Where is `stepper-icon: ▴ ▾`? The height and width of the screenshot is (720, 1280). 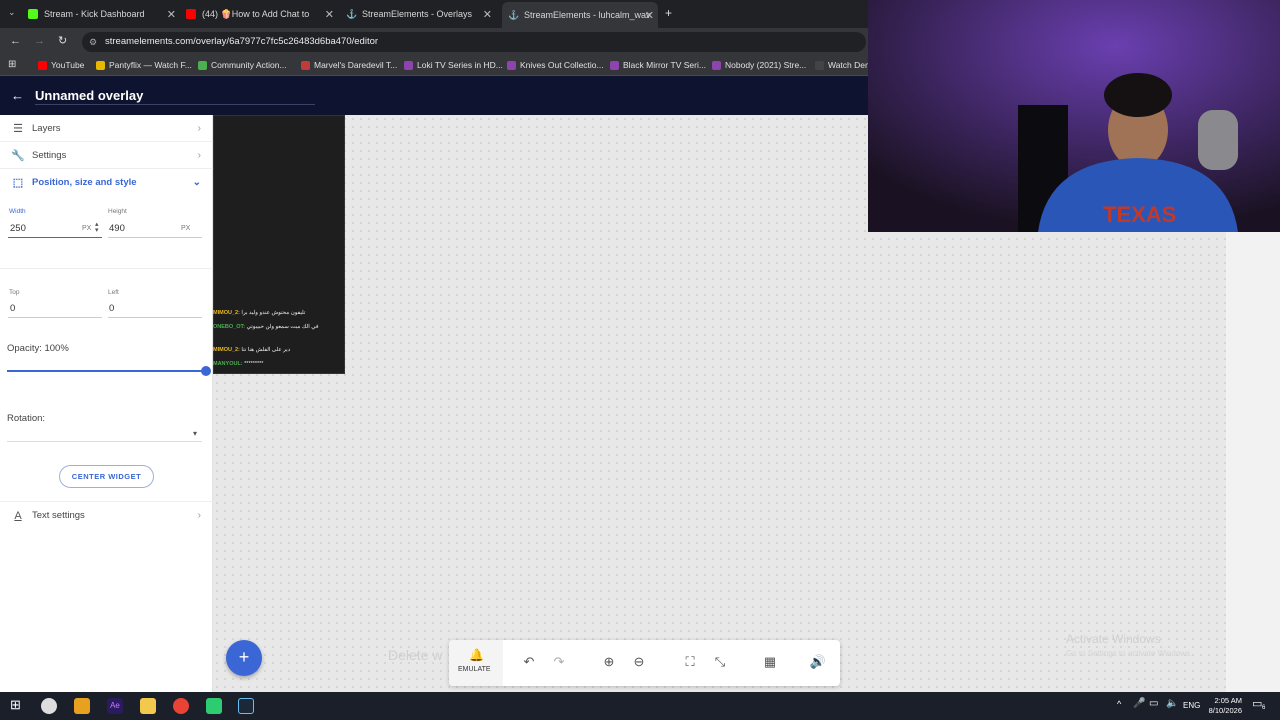 stepper-icon: ▴ ▾ is located at coordinates (97, 227).